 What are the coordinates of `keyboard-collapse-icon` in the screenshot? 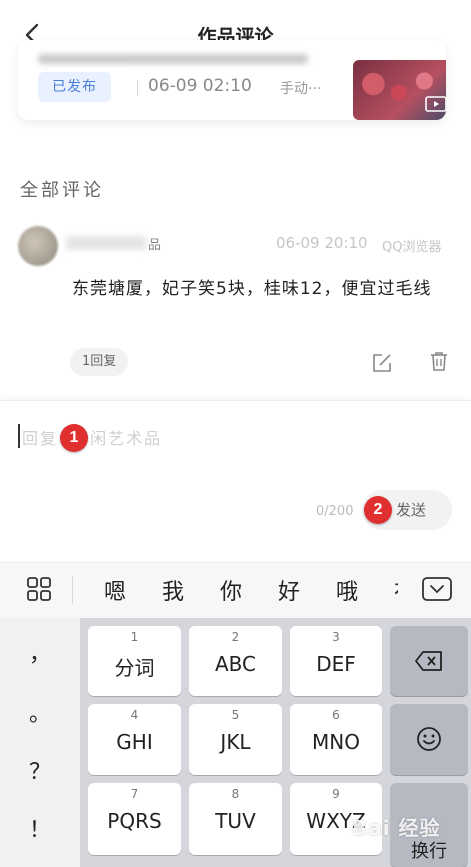 It's located at (437, 589).